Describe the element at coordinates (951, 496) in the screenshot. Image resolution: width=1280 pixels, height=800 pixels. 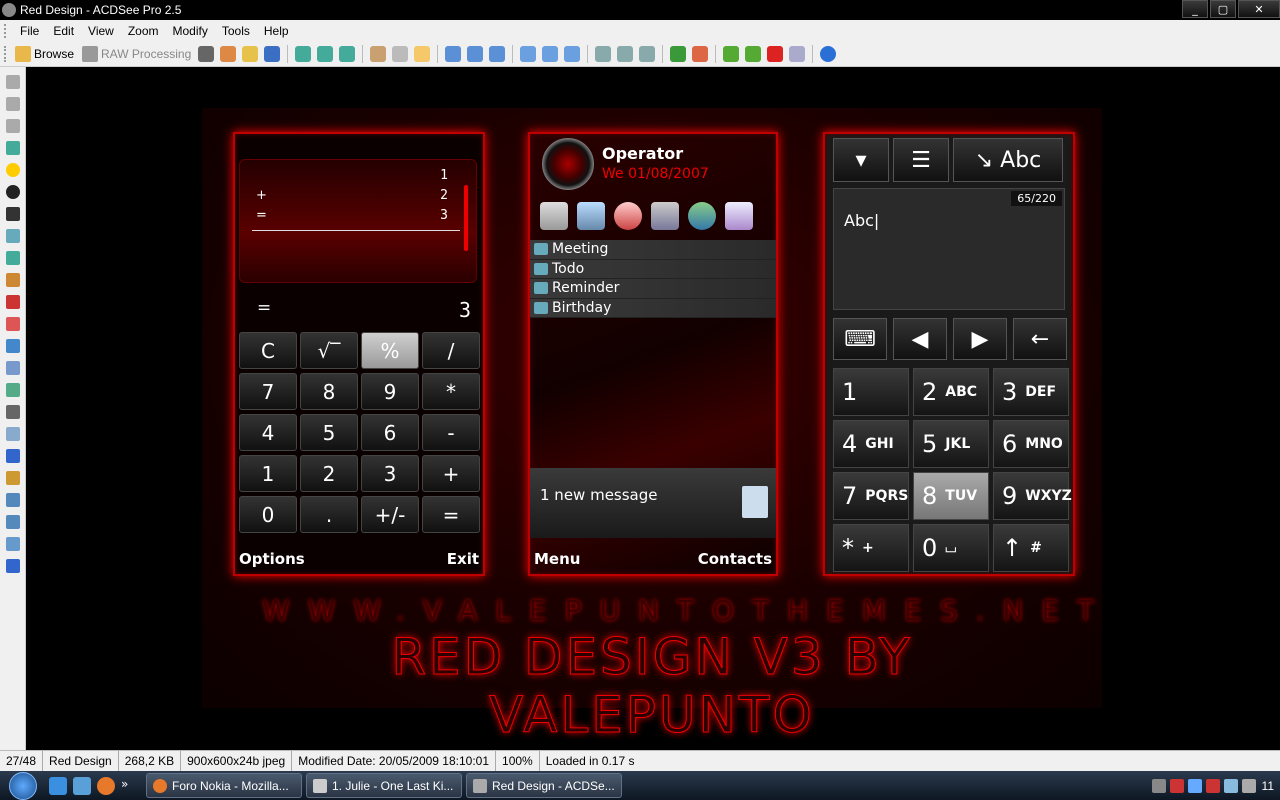
I see `keypad-key-8: 8 TUV` at that location.